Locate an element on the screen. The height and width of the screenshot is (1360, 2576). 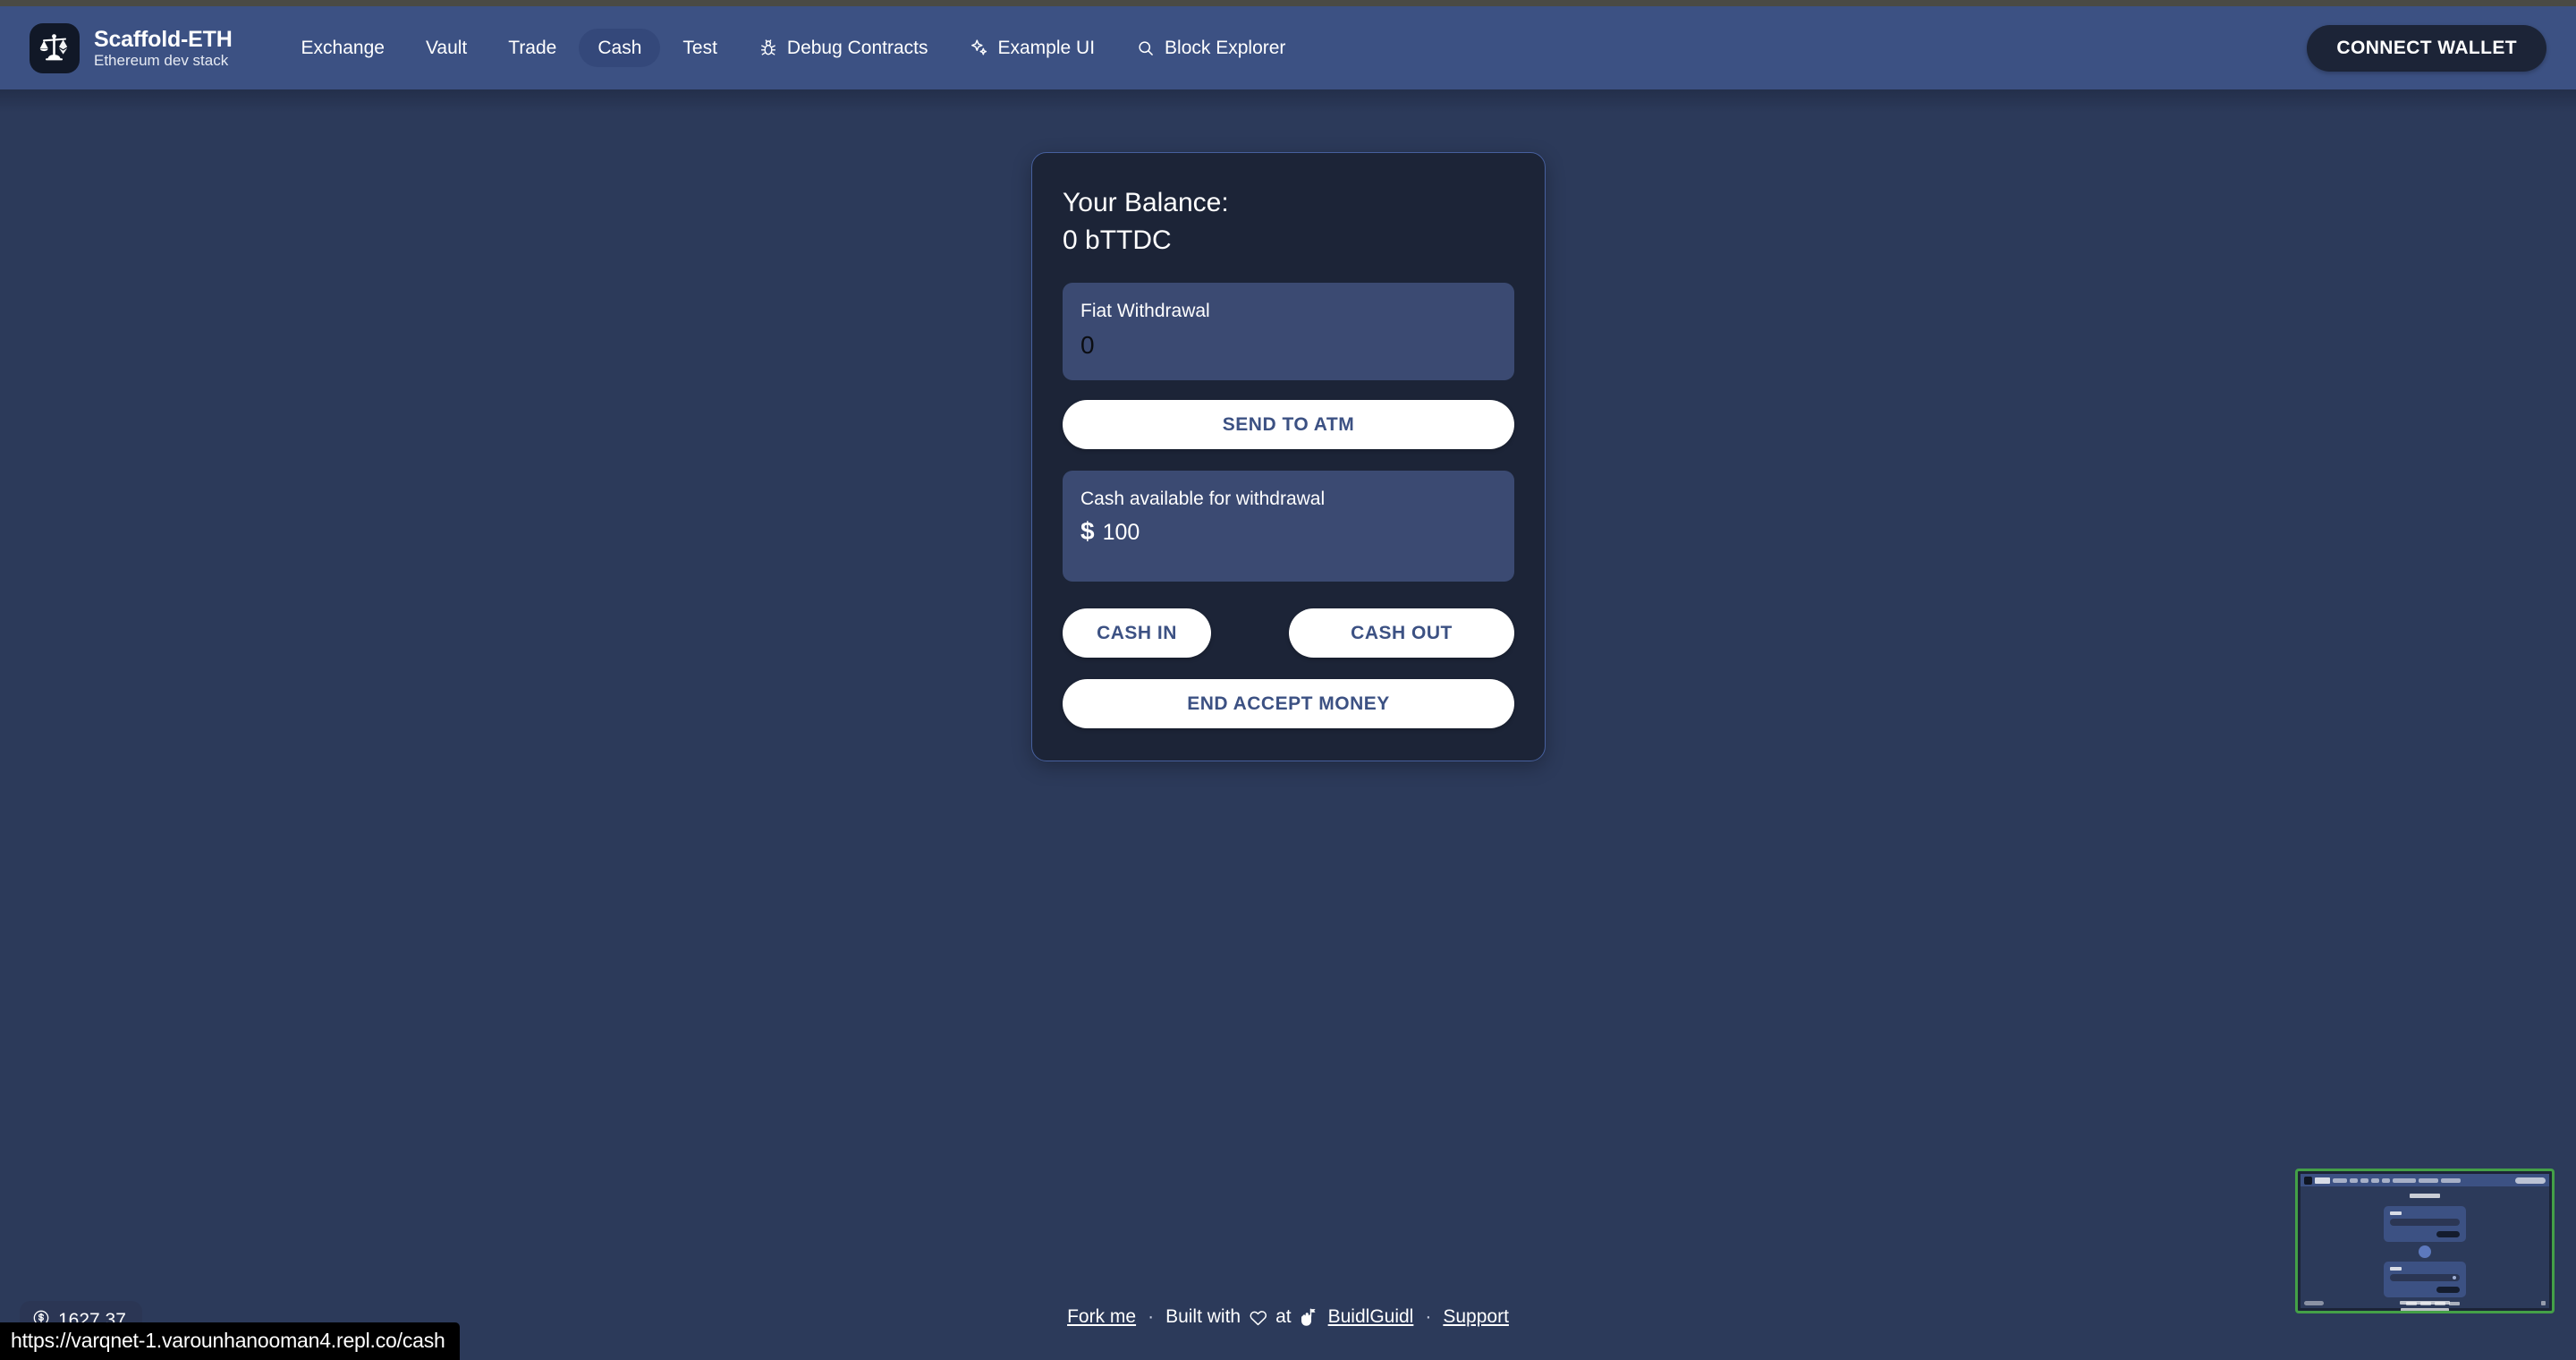
cash-in-button: CASH IN is located at coordinates (1137, 633).